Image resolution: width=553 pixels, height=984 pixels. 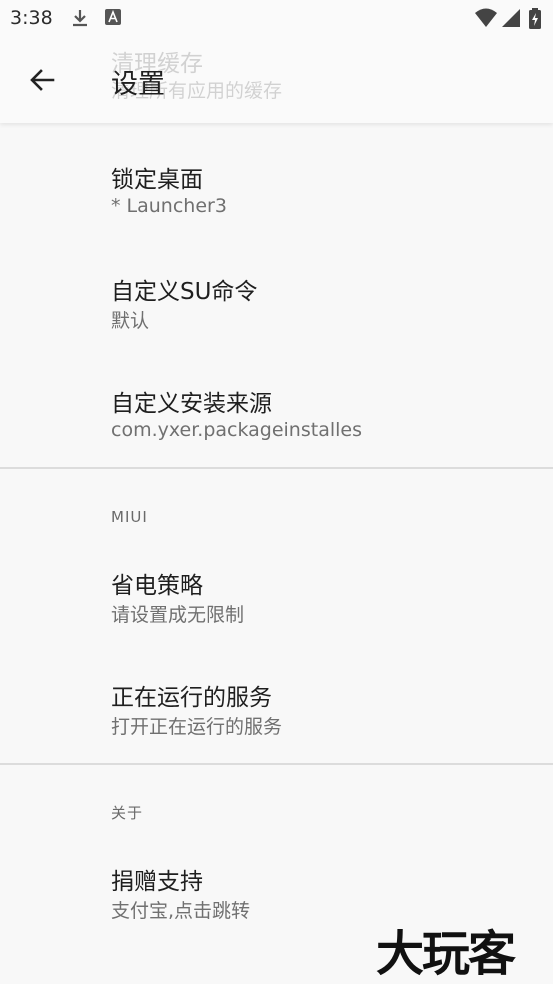 I want to click on watermark-logo: 大玩客, so click(x=446, y=954).